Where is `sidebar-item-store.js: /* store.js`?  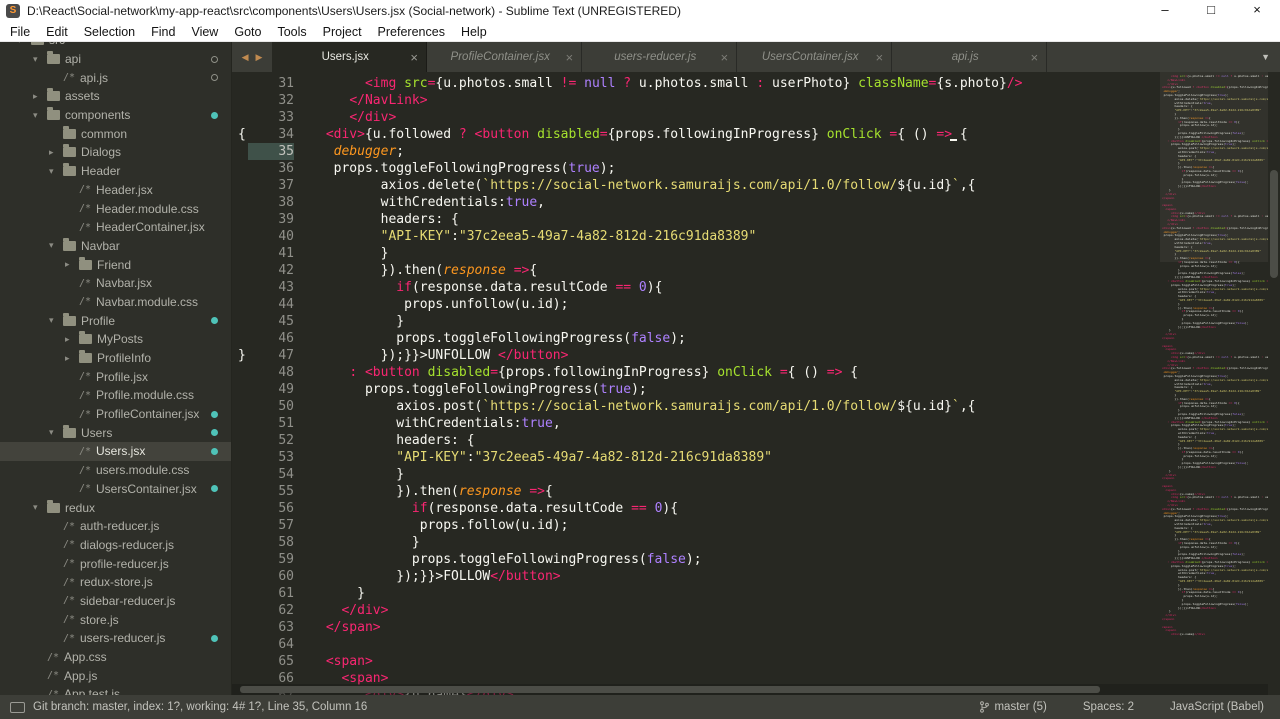 sidebar-item-store.js: /* store.js is located at coordinates (115, 619).